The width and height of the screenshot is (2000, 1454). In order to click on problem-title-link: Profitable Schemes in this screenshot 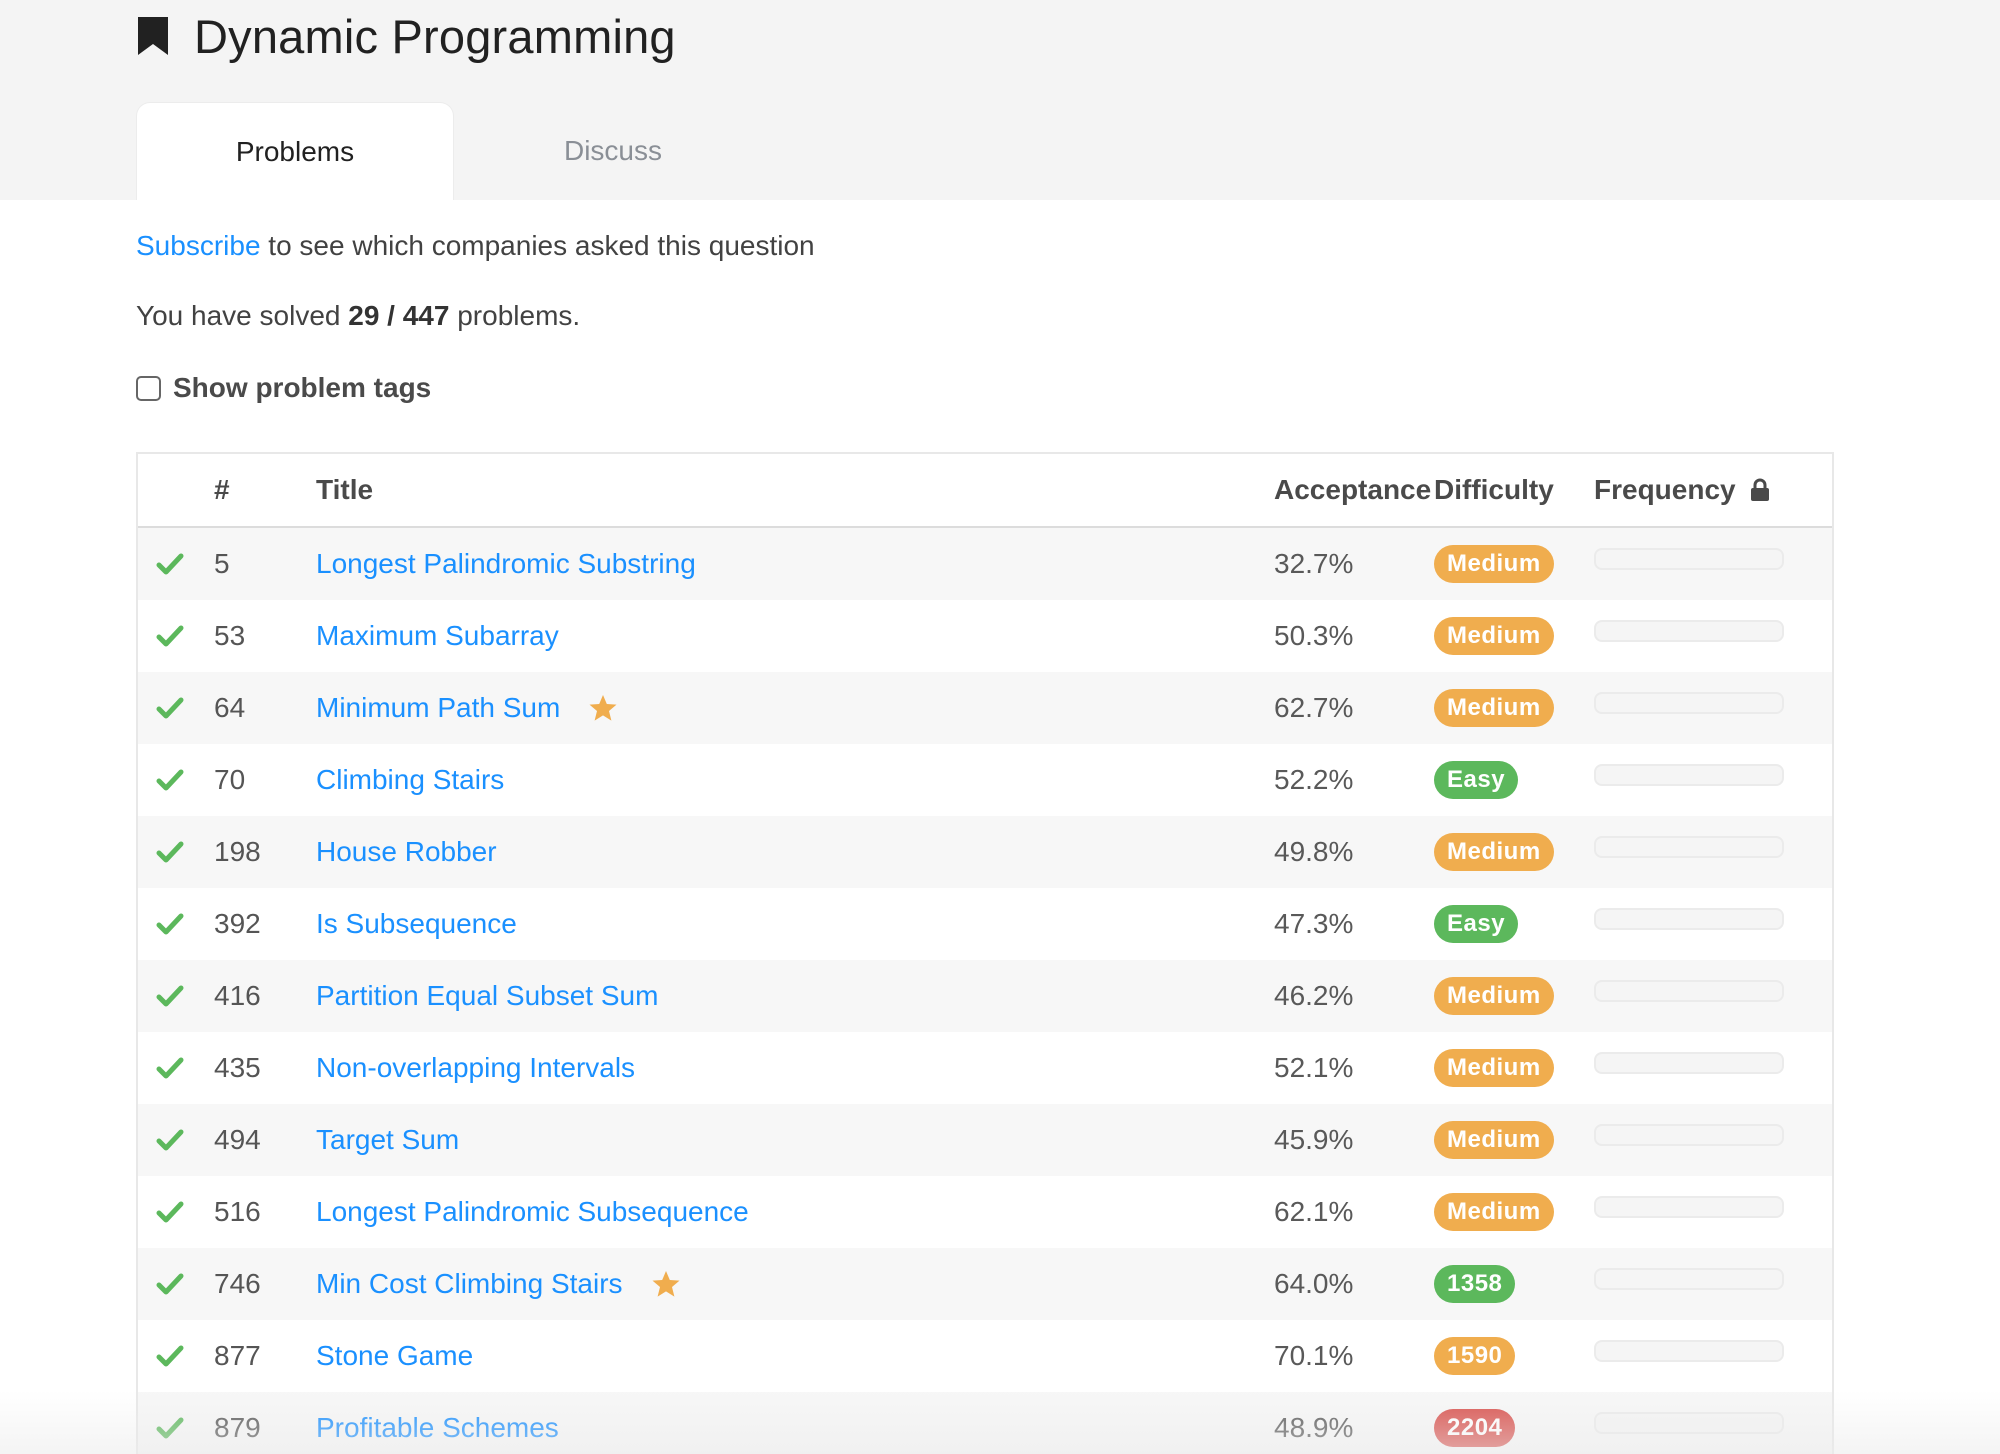, I will do `click(437, 1428)`.